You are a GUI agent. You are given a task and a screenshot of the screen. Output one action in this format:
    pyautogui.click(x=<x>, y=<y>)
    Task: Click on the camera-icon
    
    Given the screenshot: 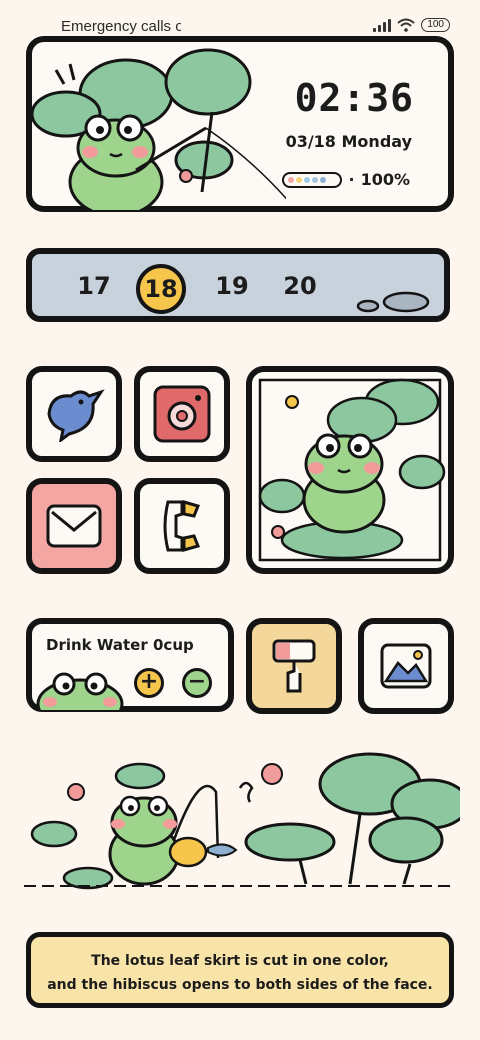 What is the action you would take?
    pyautogui.click(x=182, y=414)
    